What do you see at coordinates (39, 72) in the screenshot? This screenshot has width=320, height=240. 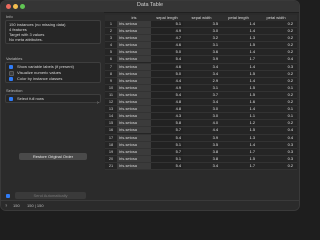 I see `checkbox-label: Visualize numeric values` at bounding box center [39, 72].